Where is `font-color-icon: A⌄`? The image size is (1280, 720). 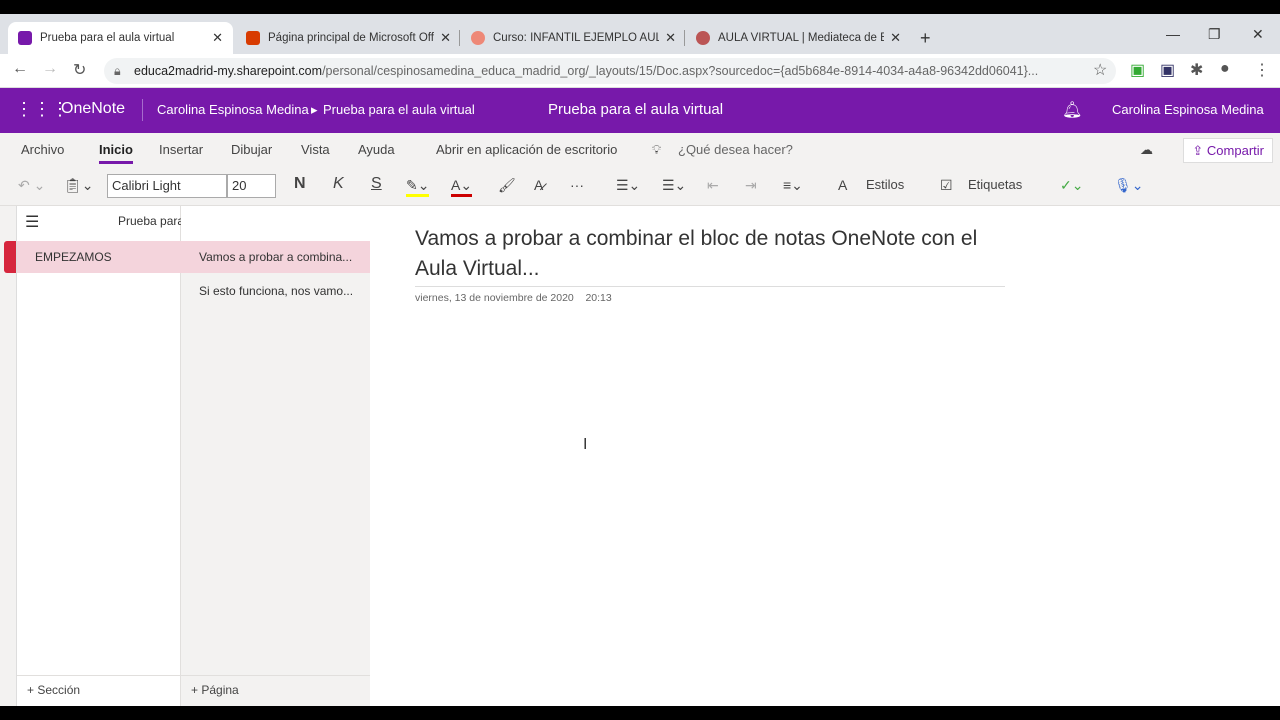 font-color-icon: A⌄ is located at coordinates (462, 187).